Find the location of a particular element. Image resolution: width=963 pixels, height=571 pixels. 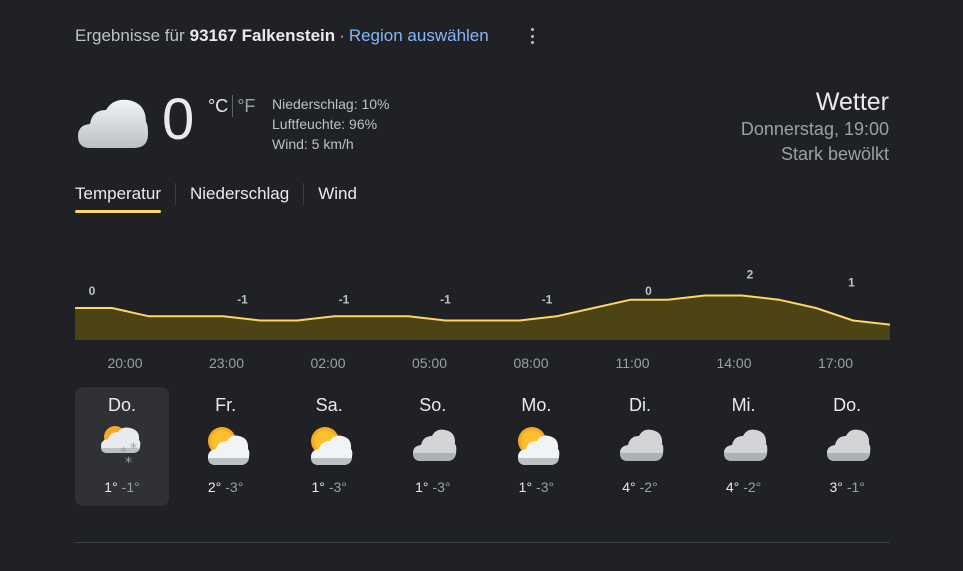

temperature-point-label: 2 is located at coordinates (750, 274).